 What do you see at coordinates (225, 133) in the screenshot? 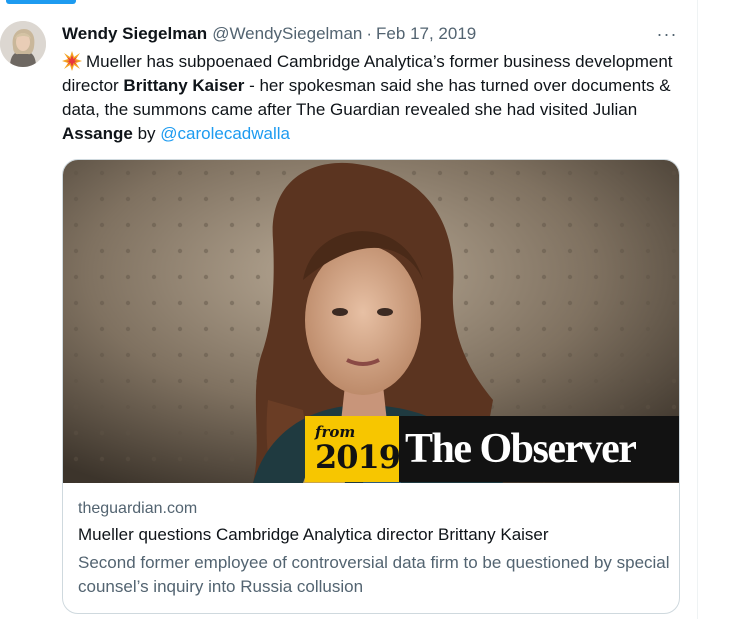
I see `mention-link: @carolecadwalla` at bounding box center [225, 133].